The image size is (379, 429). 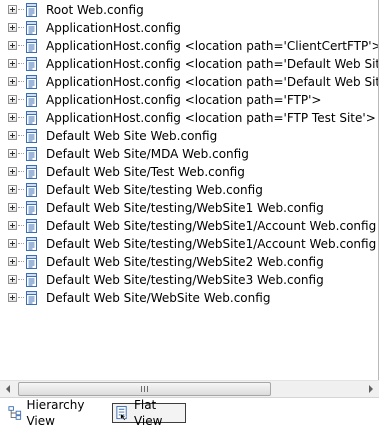 I want to click on tree-node: Default Web Site/MDA Web.config, so click(x=189, y=154).